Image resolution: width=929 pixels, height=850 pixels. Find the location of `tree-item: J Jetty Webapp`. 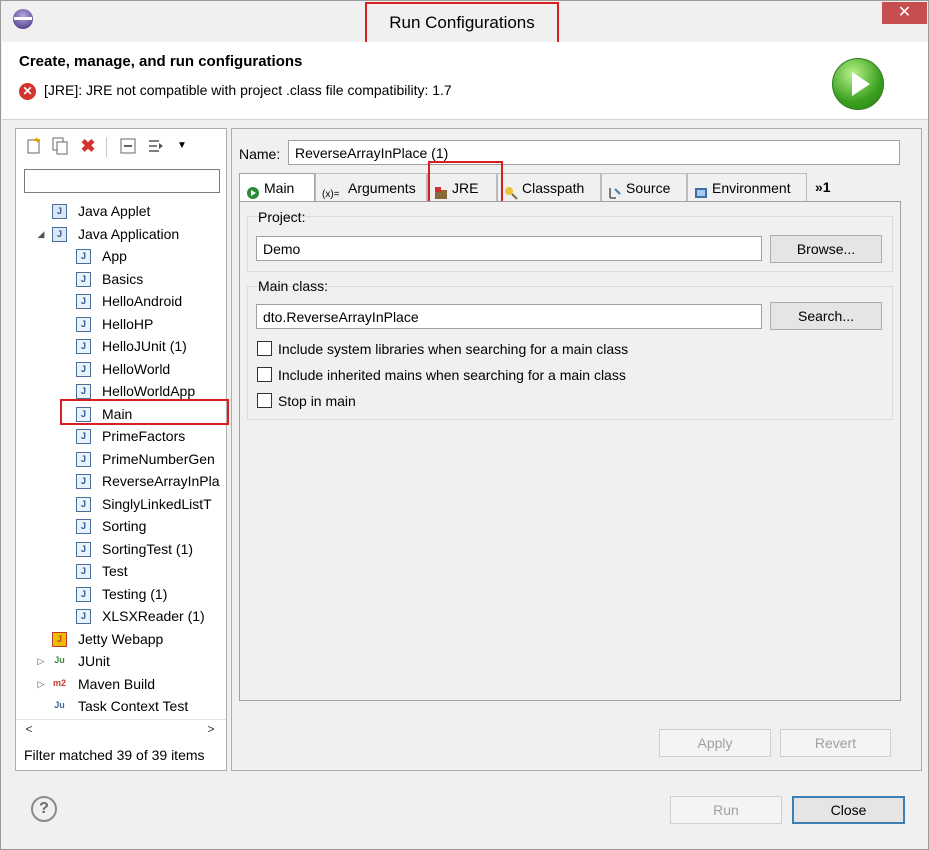

tree-item: J Jetty Webapp is located at coordinates (121, 639).